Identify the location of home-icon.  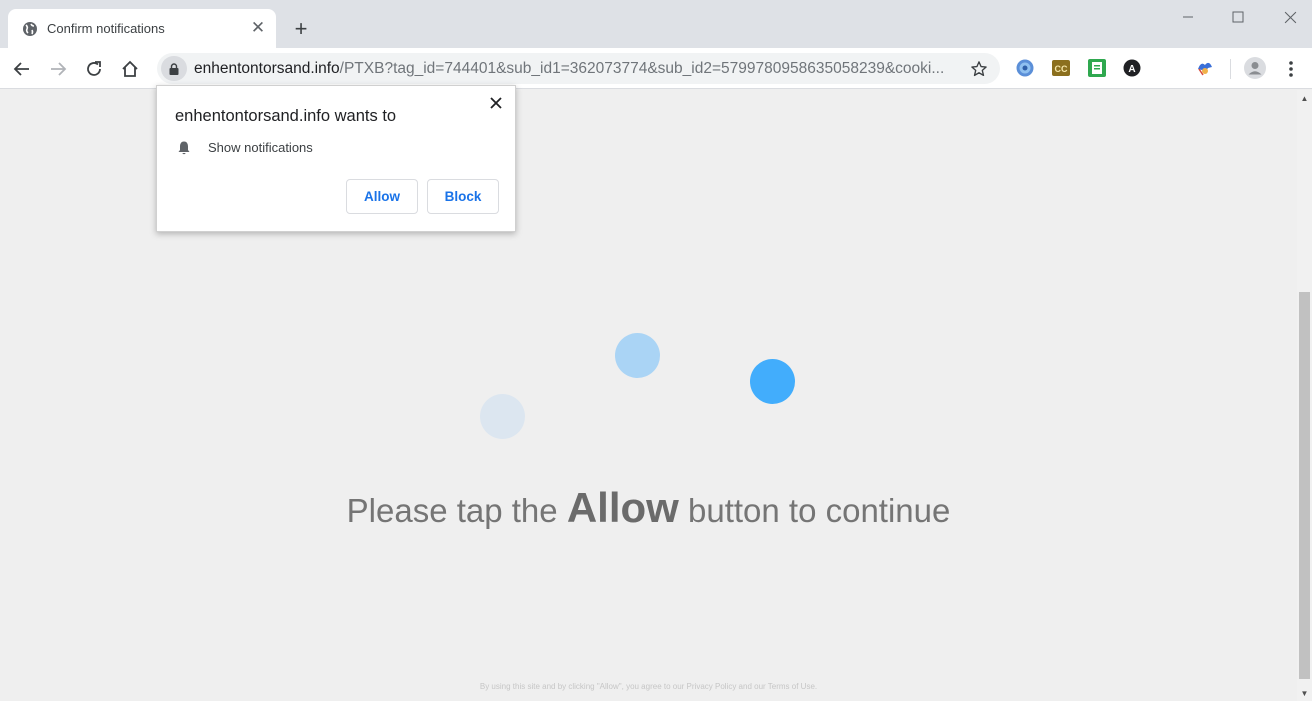
(130, 69).